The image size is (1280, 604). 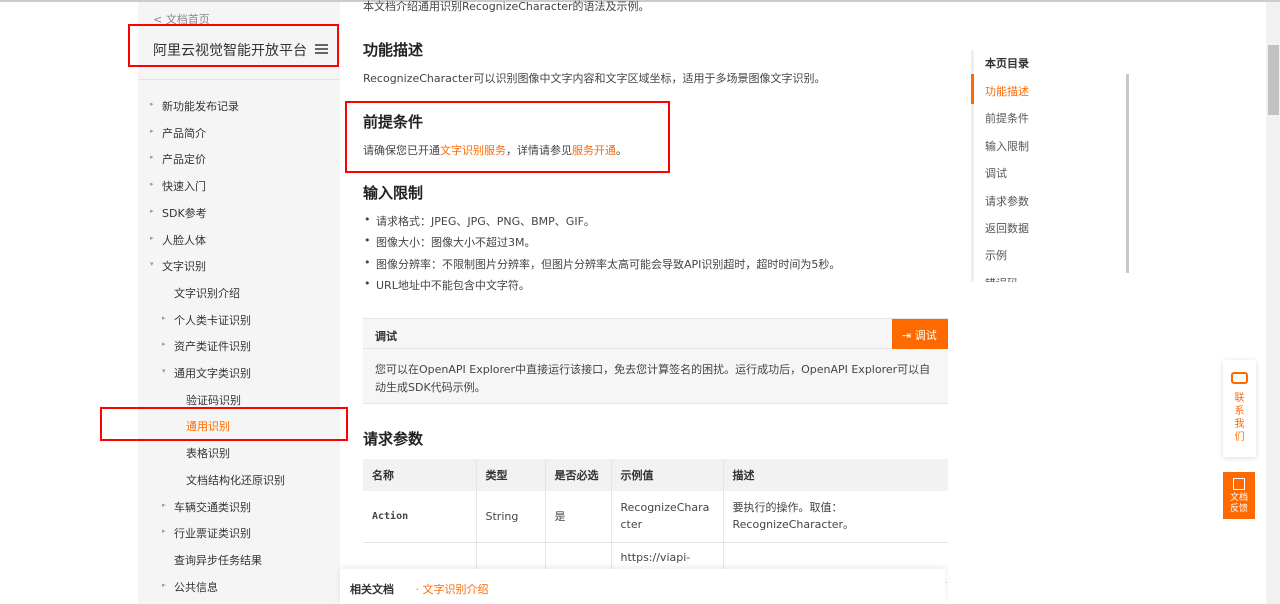 I want to click on sidebar-item: ▾ 文字识别, so click(x=178, y=266).